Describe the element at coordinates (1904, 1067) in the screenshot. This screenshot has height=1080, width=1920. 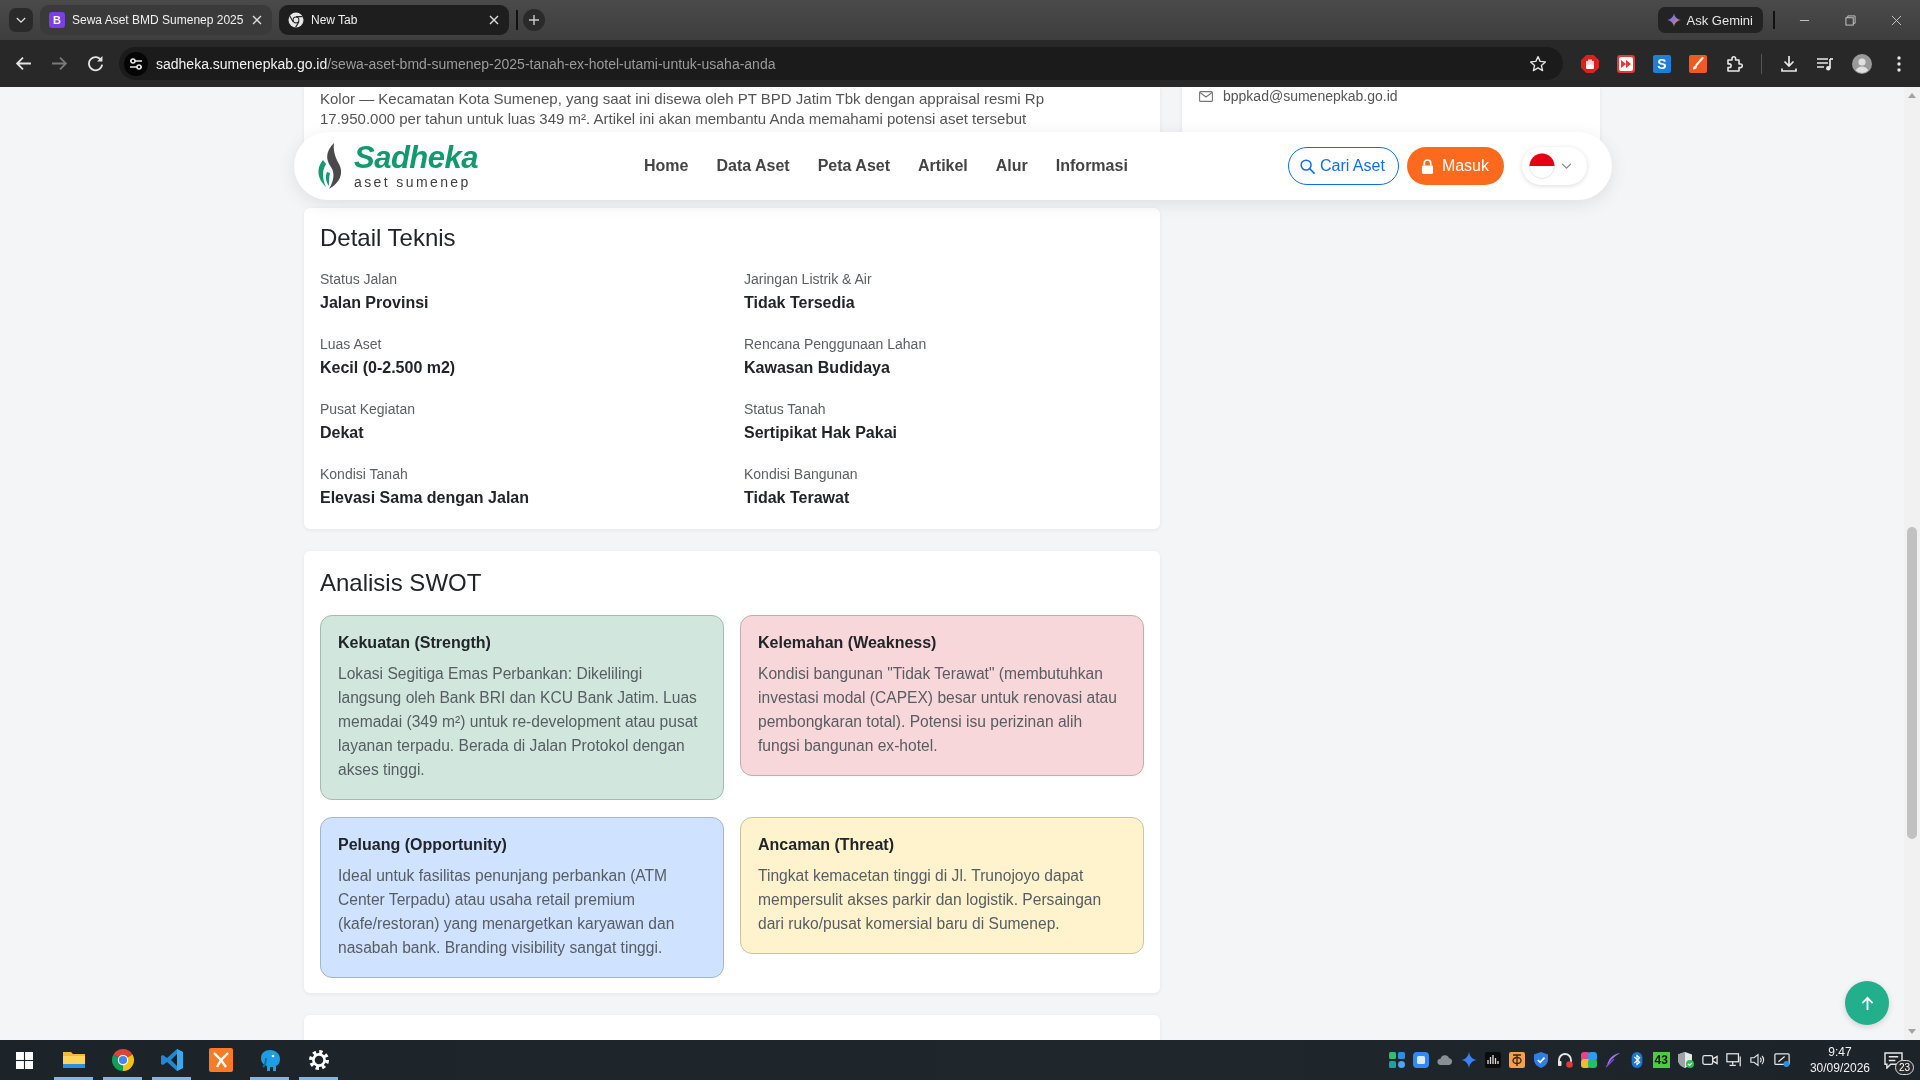
I see `notification-badge: 23` at that location.